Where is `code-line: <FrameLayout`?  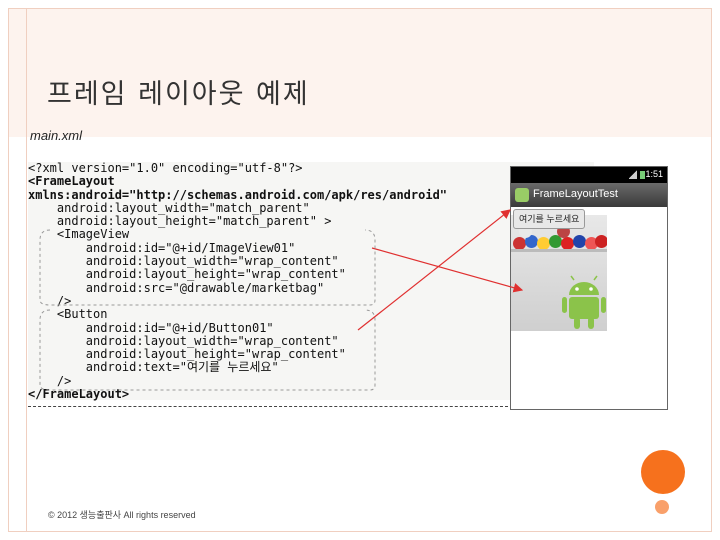
code-line: <FrameLayout is located at coordinates (71, 181).